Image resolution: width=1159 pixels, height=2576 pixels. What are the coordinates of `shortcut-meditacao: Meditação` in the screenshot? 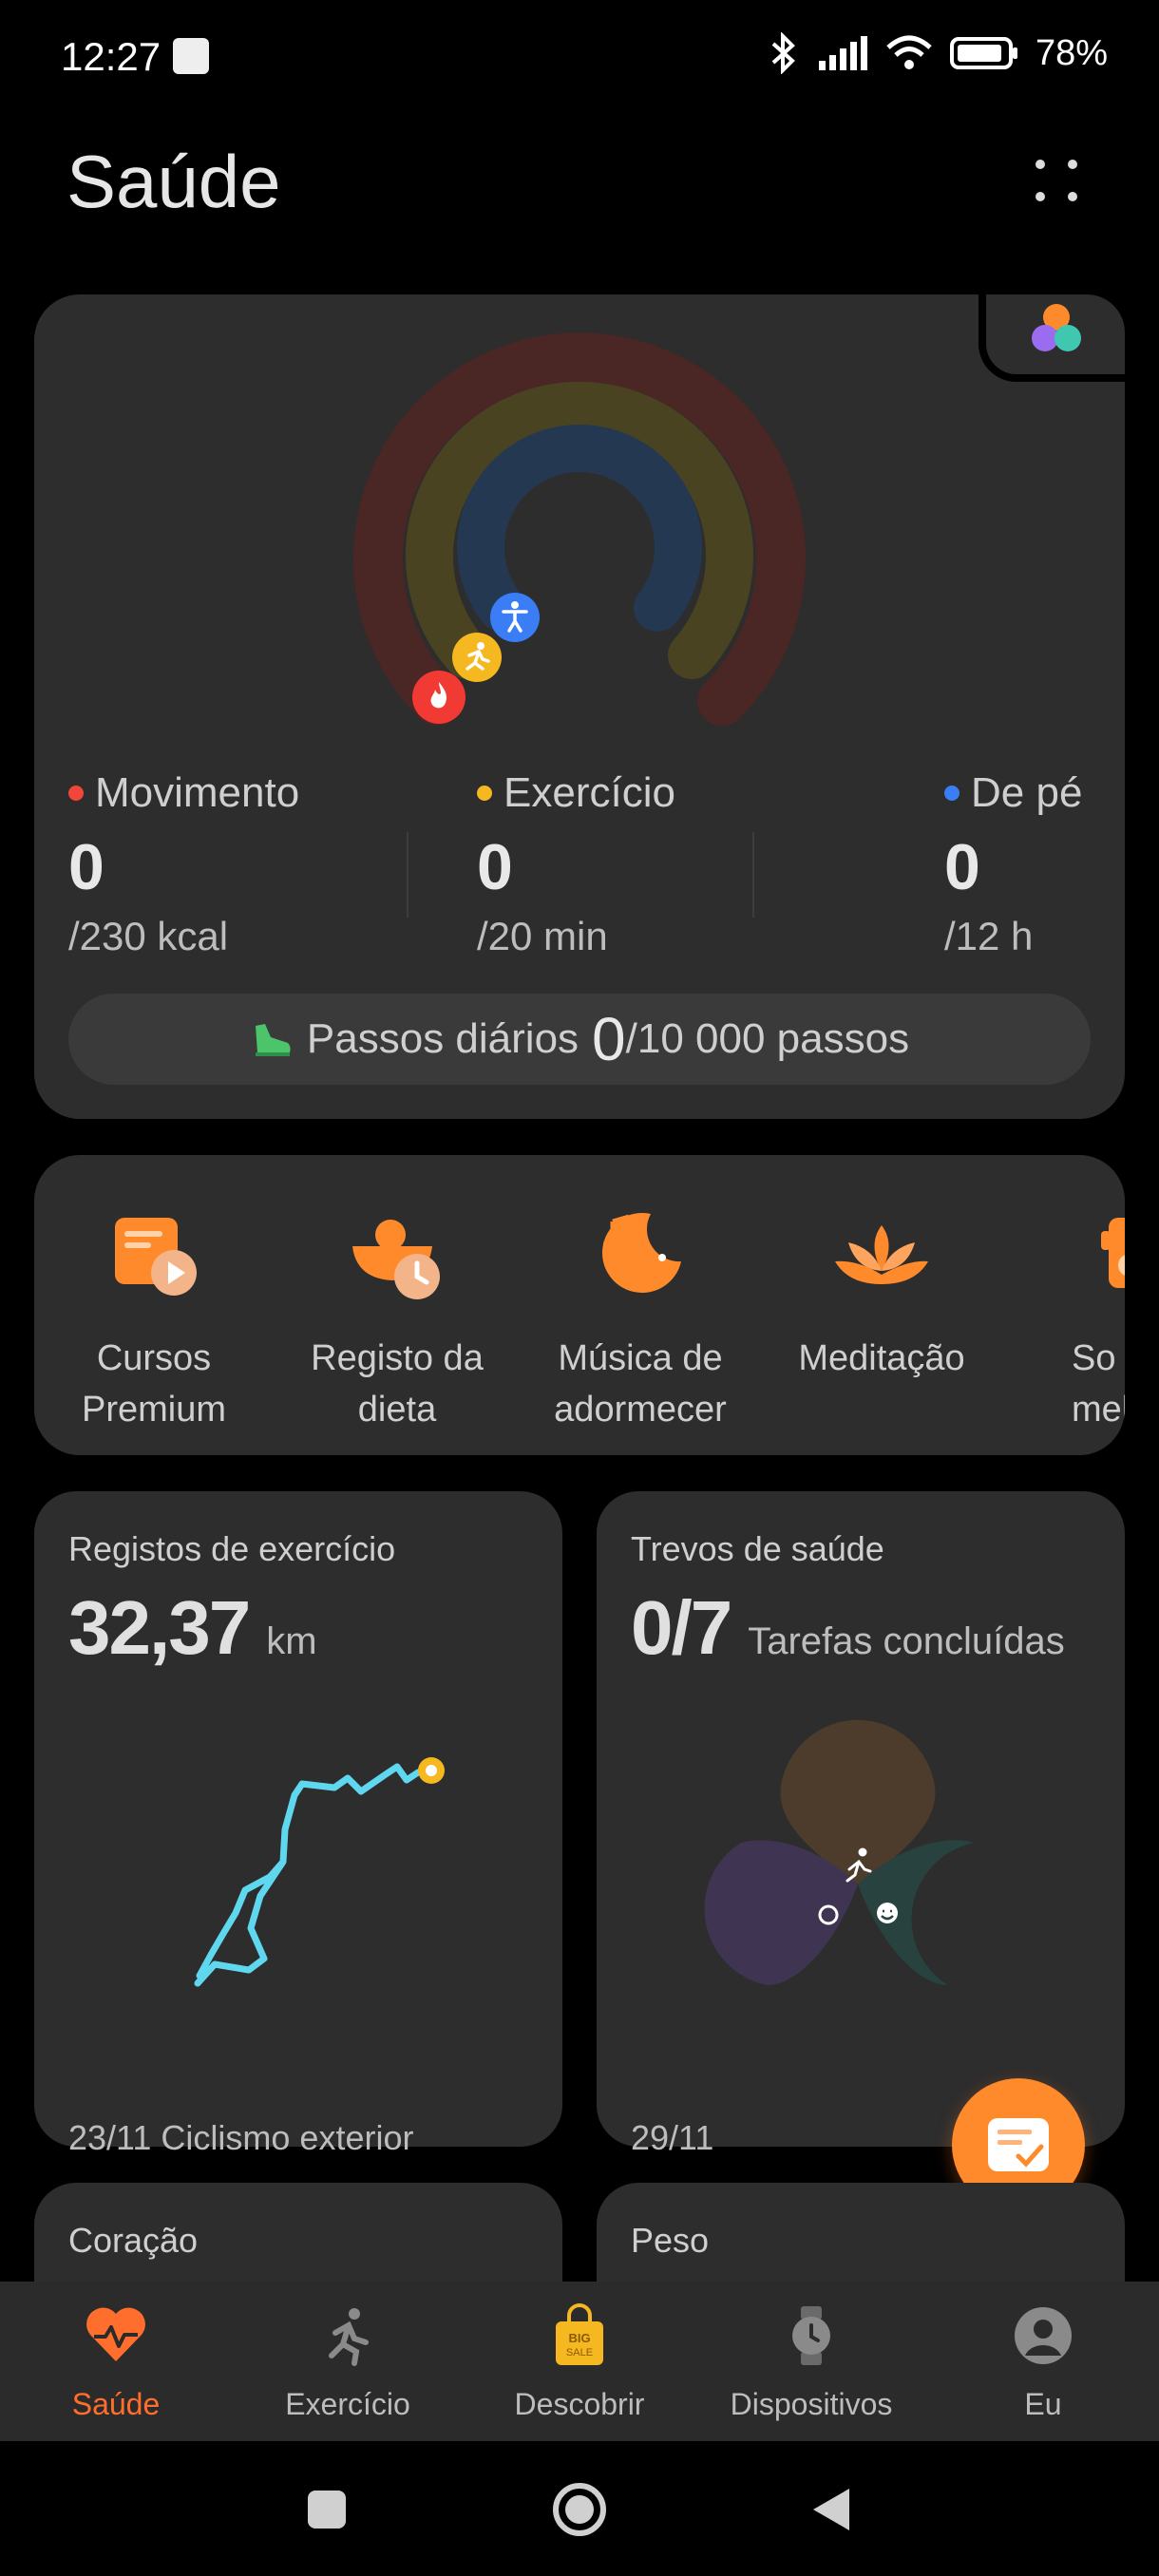 It's located at (882, 1293).